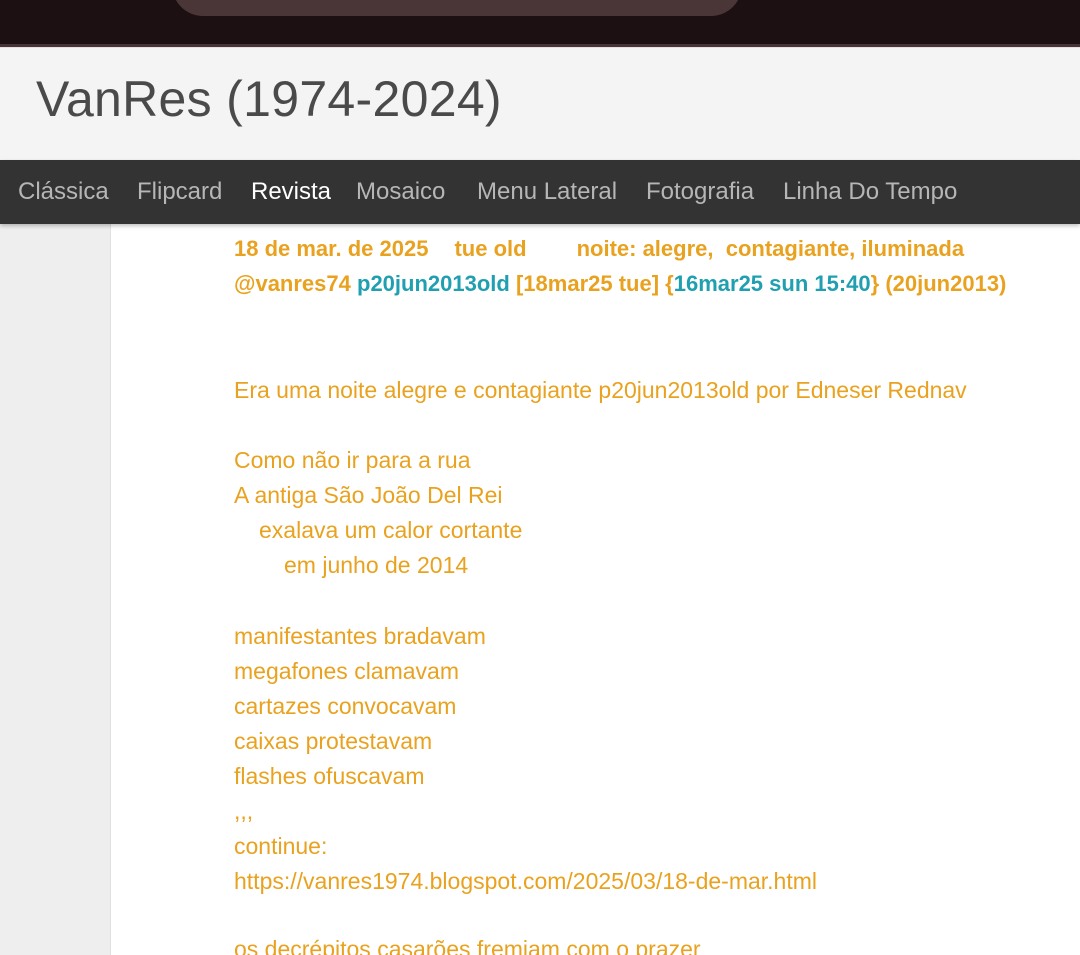  I want to click on post-bracket-date: [18mar25 tue], so click(587, 283).